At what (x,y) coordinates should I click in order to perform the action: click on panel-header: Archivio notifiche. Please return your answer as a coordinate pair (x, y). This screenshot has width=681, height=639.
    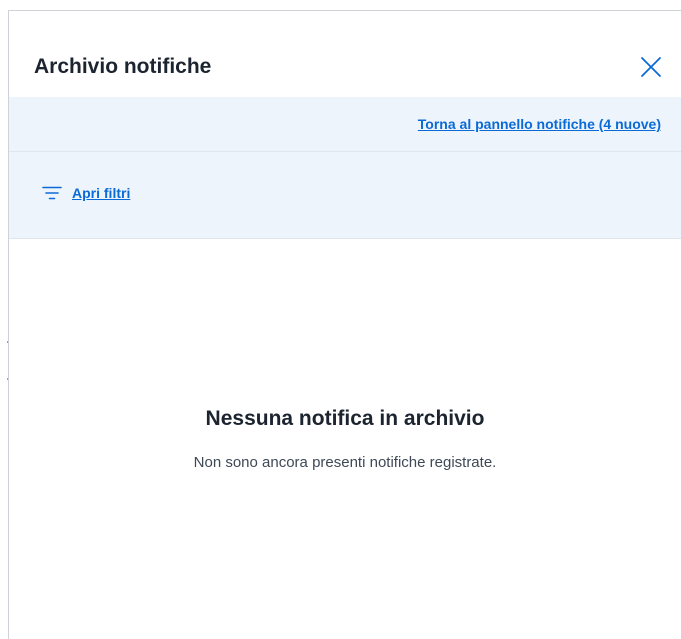
    Looking at the image, I should click on (345, 54).